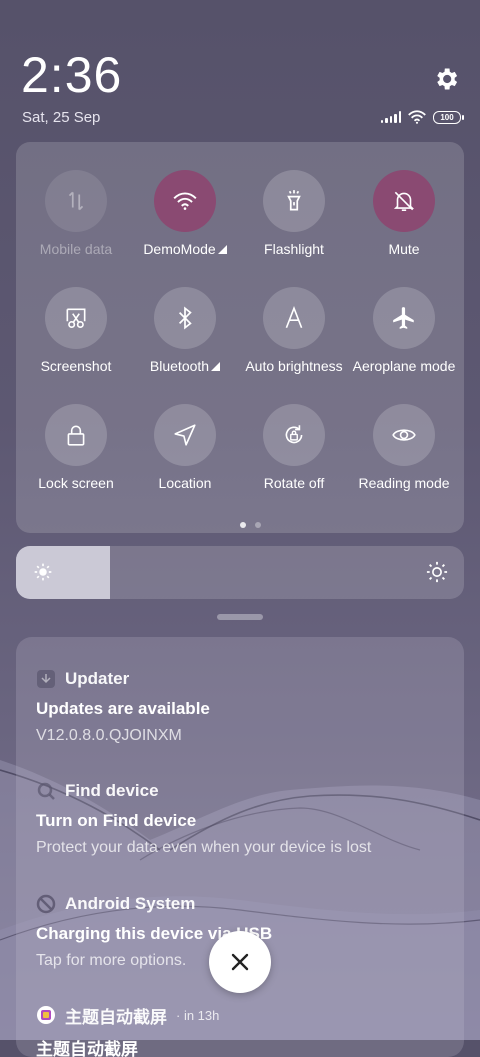 The width and height of the screenshot is (480, 1057). What do you see at coordinates (294, 483) in the screenshot?
I see `tile-label: Rotate off` at bounding box center [294, 483].